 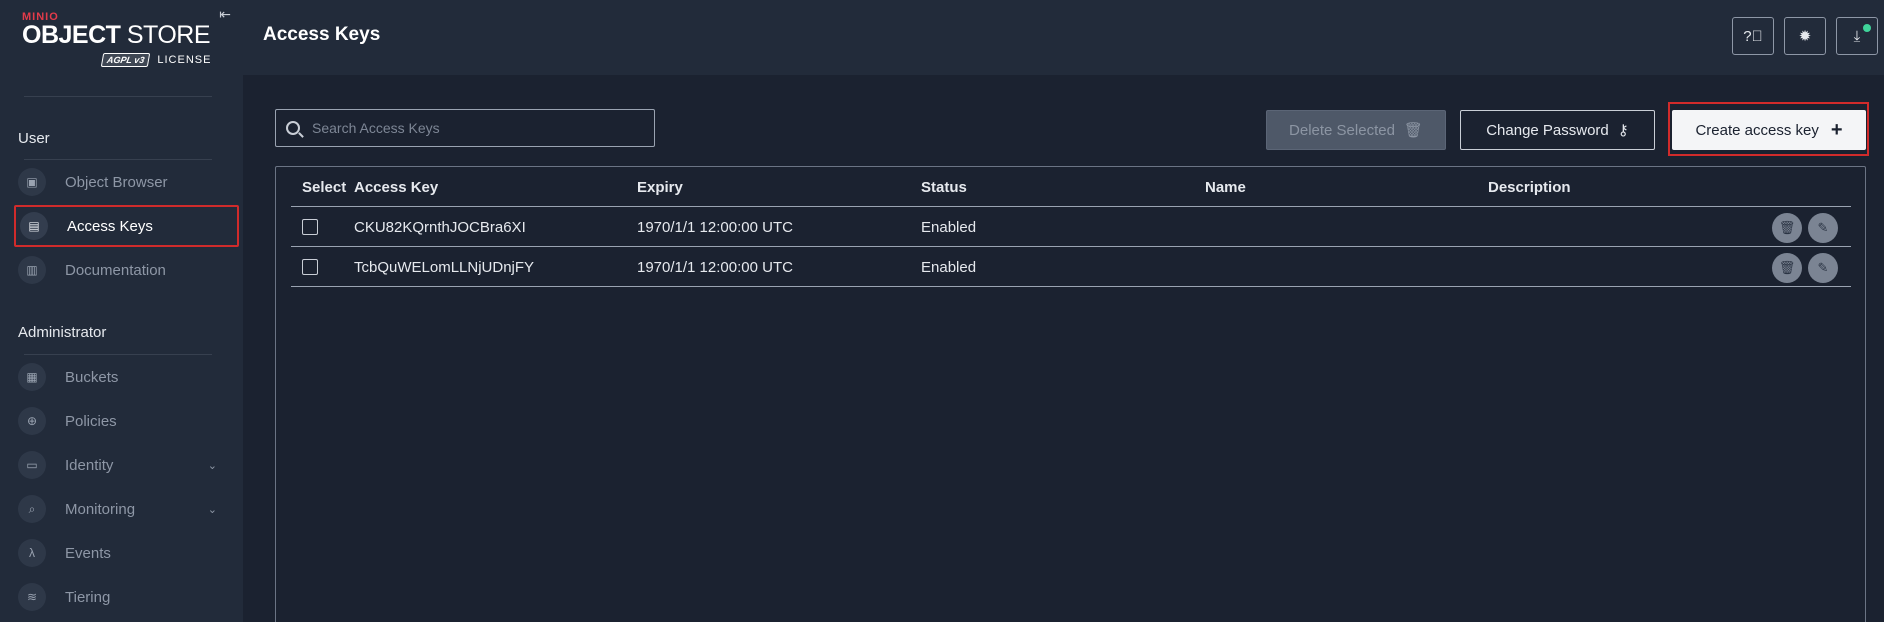 I want to click on column-header-name: Name, so click(x=1225, y=187).